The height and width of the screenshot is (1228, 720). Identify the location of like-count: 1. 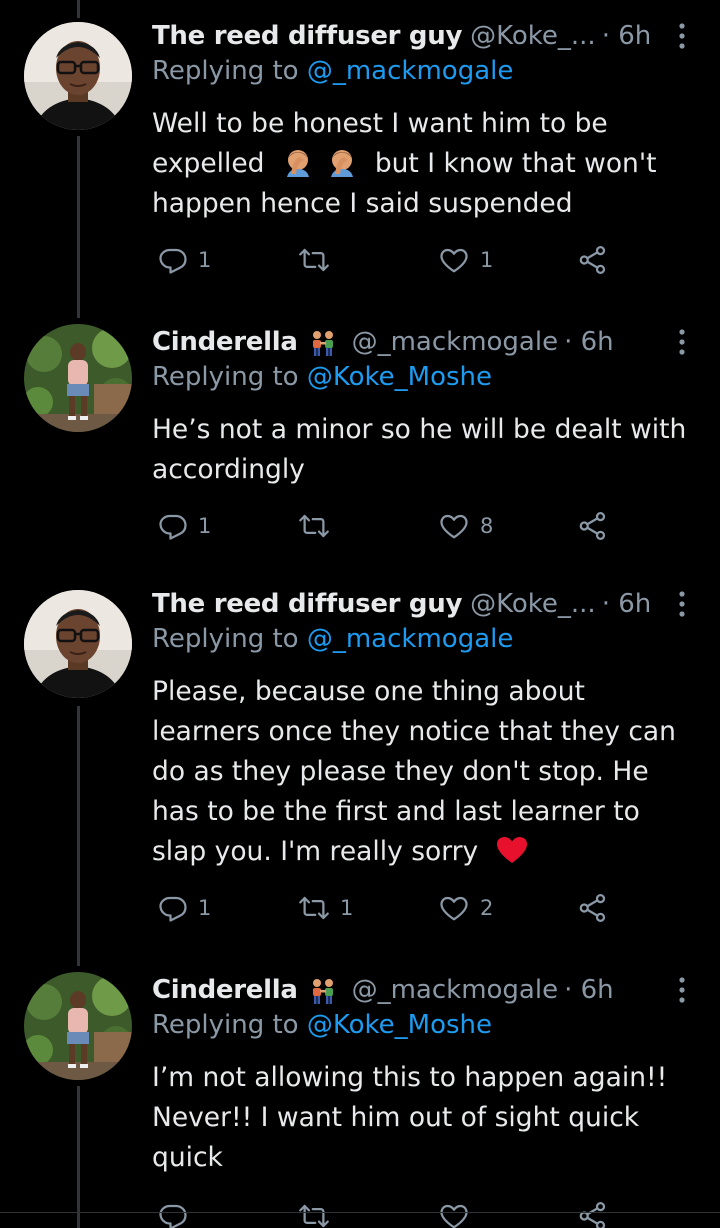
(487, 260).